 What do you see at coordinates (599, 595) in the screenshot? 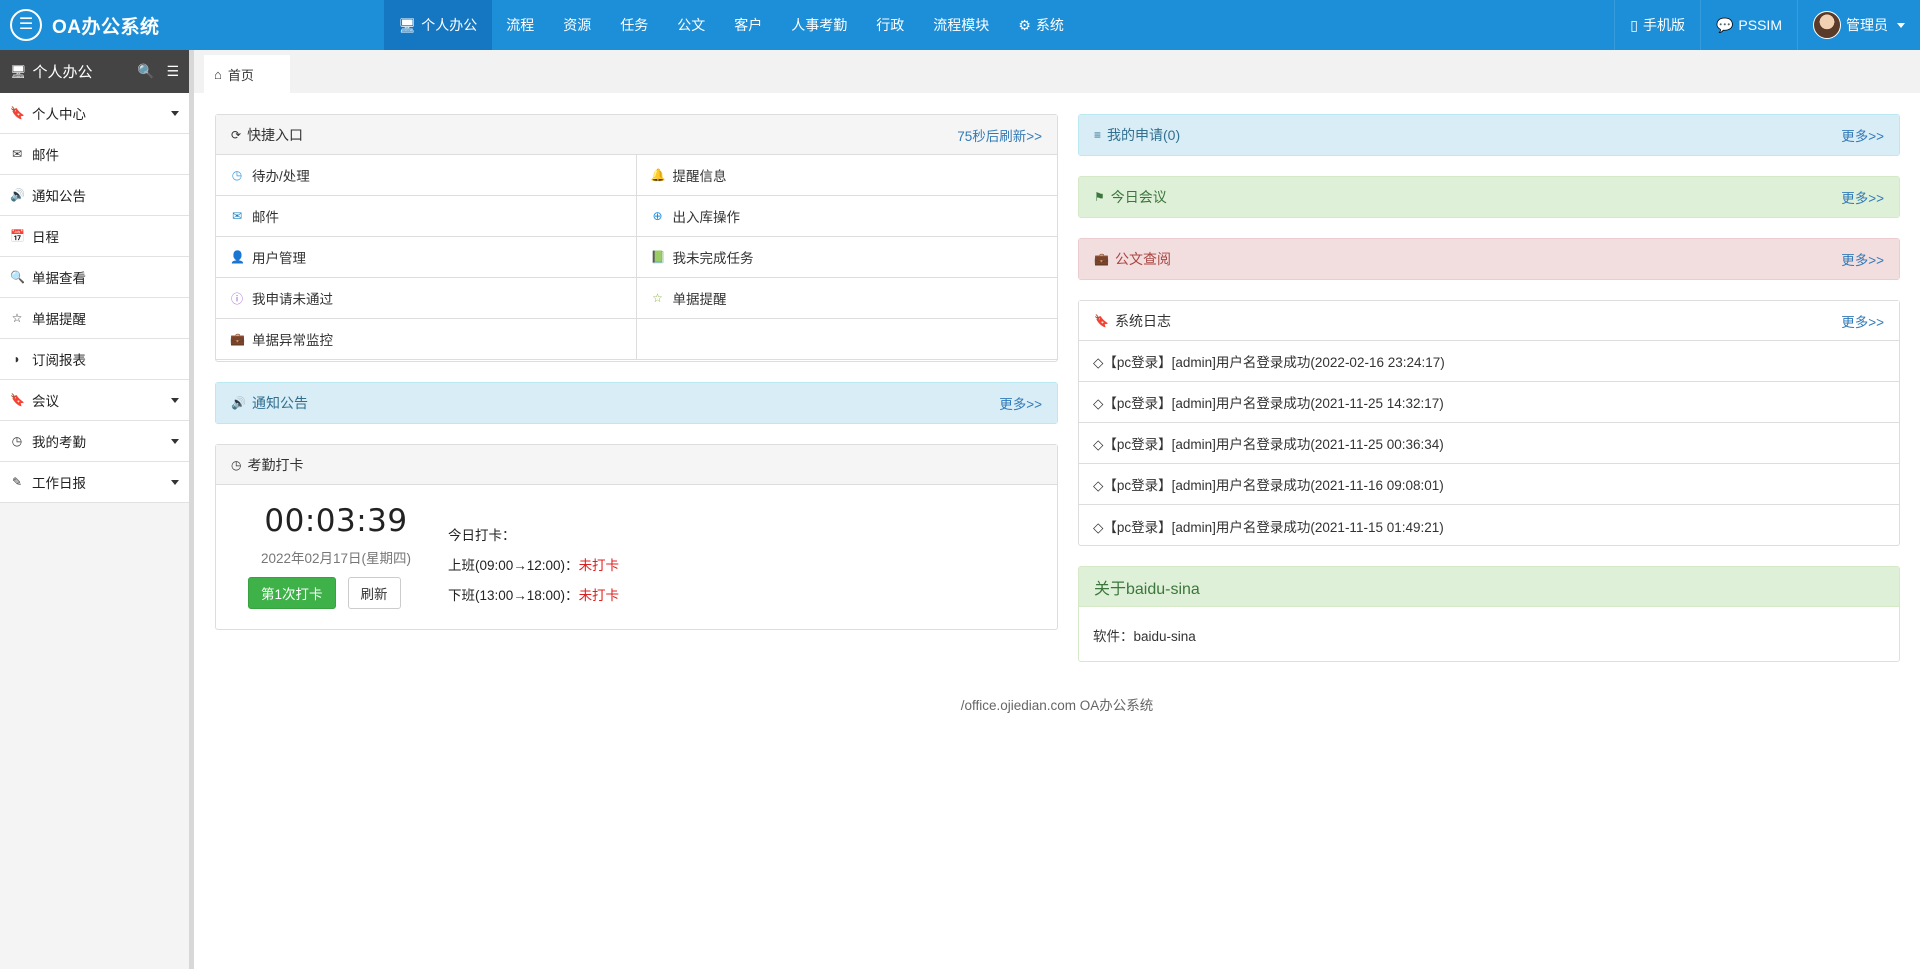
I see `evening-status: 未打卡` at bounding box center [599, 595].